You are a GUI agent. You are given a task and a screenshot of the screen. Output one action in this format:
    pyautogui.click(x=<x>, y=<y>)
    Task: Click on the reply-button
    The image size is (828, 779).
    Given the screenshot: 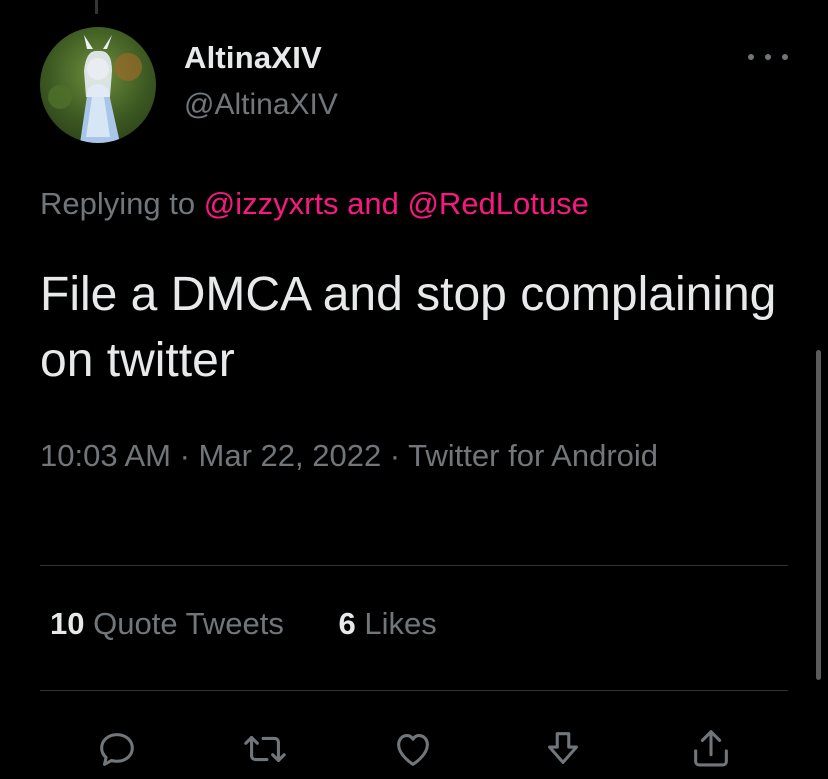 What is the action you would take?
    pyautogui.click(x=117, y=749)
    